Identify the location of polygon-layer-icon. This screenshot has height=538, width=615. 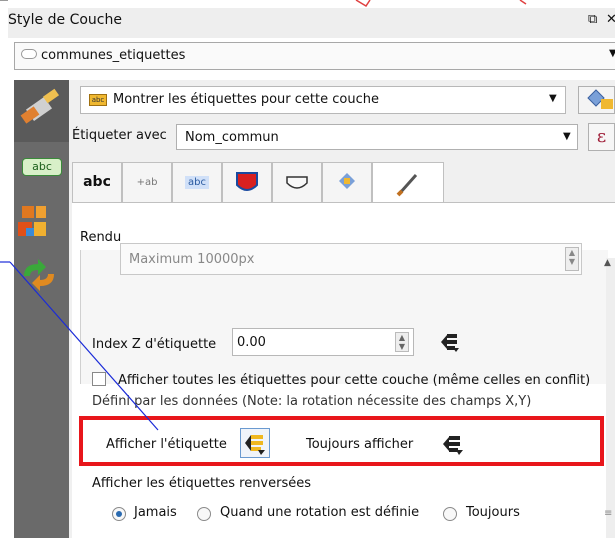
(29, 54).